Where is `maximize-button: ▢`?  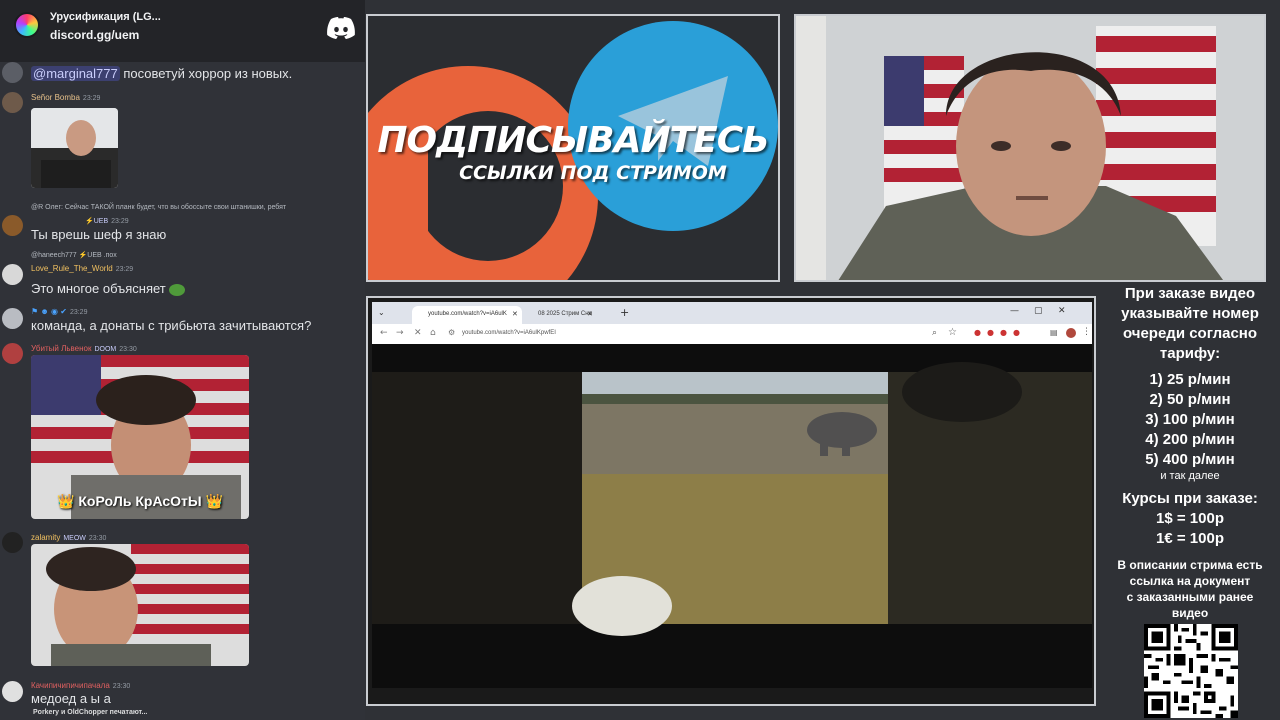
maximize-button: ▢ is located at coordinates (1038, 311).